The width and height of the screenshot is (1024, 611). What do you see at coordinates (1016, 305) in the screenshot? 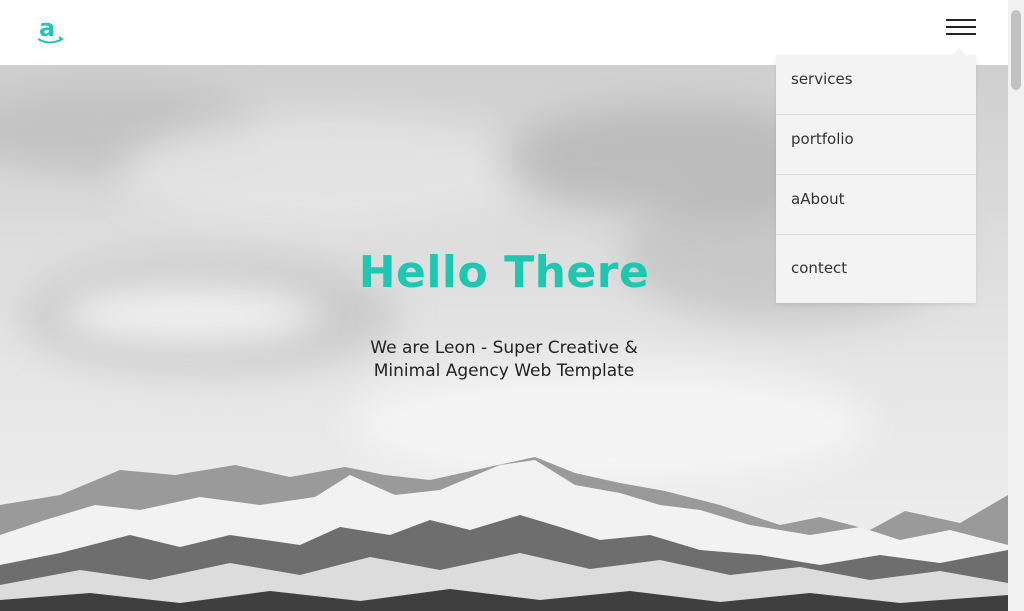
I see `page-scrollbar` at bounding box center [1016, 305].